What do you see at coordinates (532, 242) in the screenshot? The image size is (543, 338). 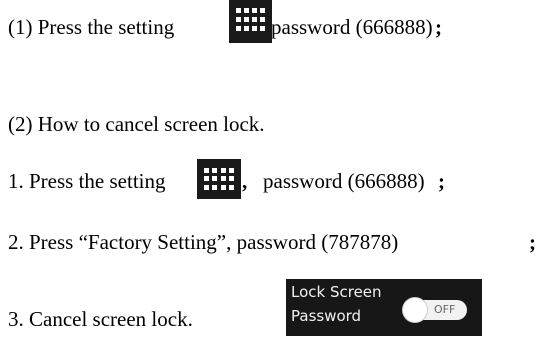 I see `step-4-end: ;` at bounding box center [532, 242].